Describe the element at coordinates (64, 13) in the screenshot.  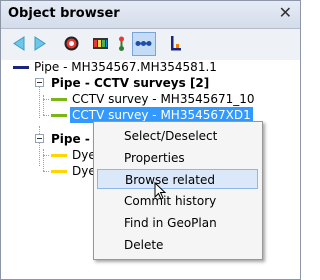
I see `window-title: Object browser` at that location.